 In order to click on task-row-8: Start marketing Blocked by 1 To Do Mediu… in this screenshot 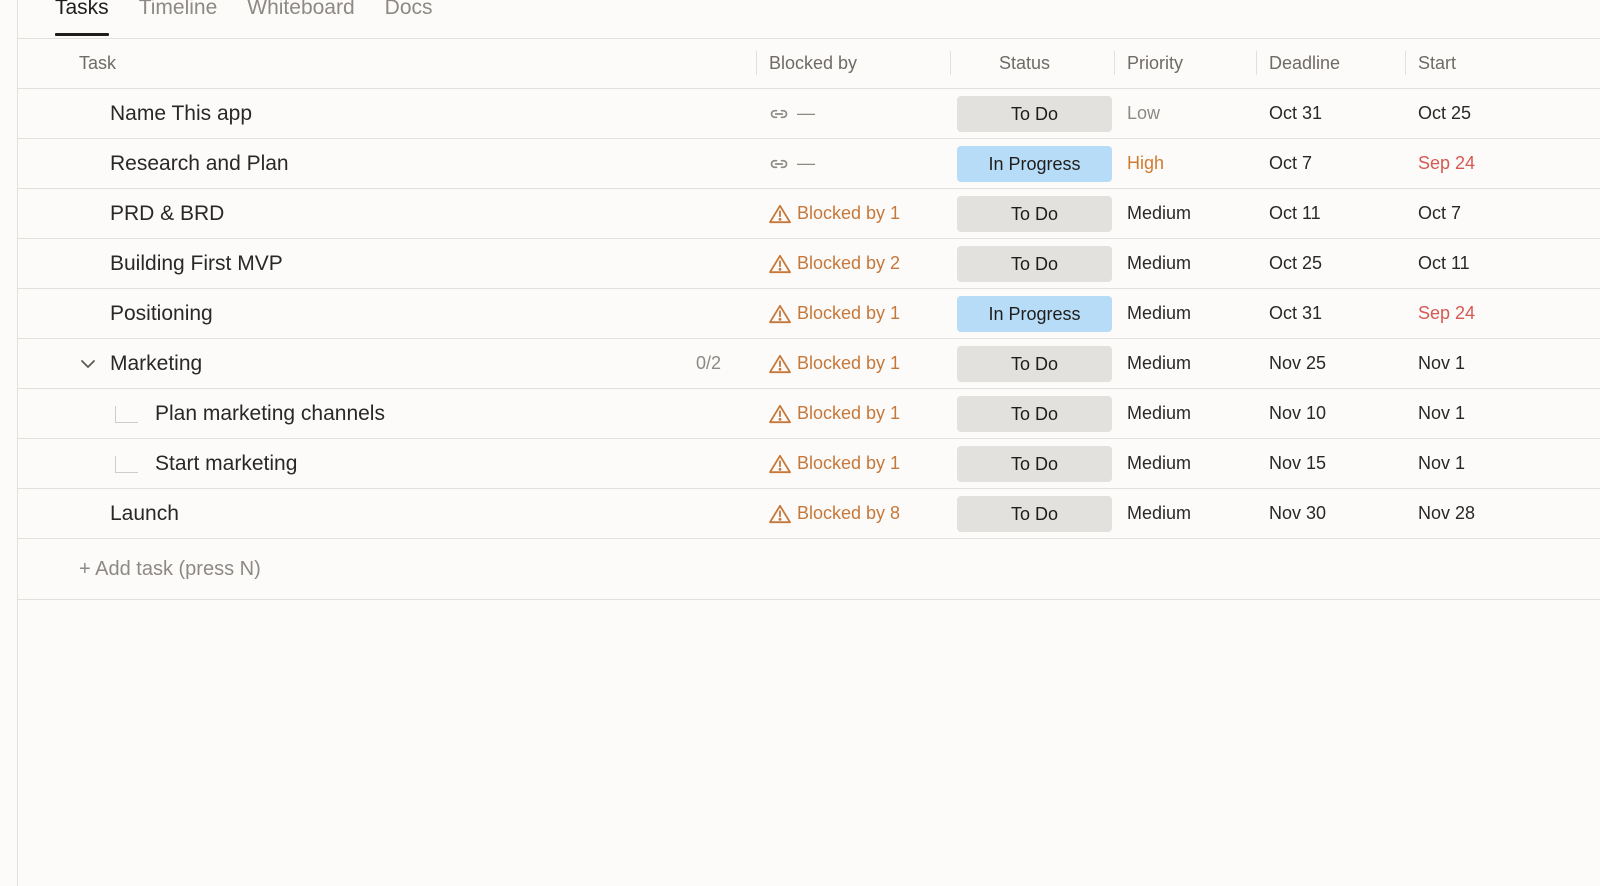, I will do `click(809, 464)`.